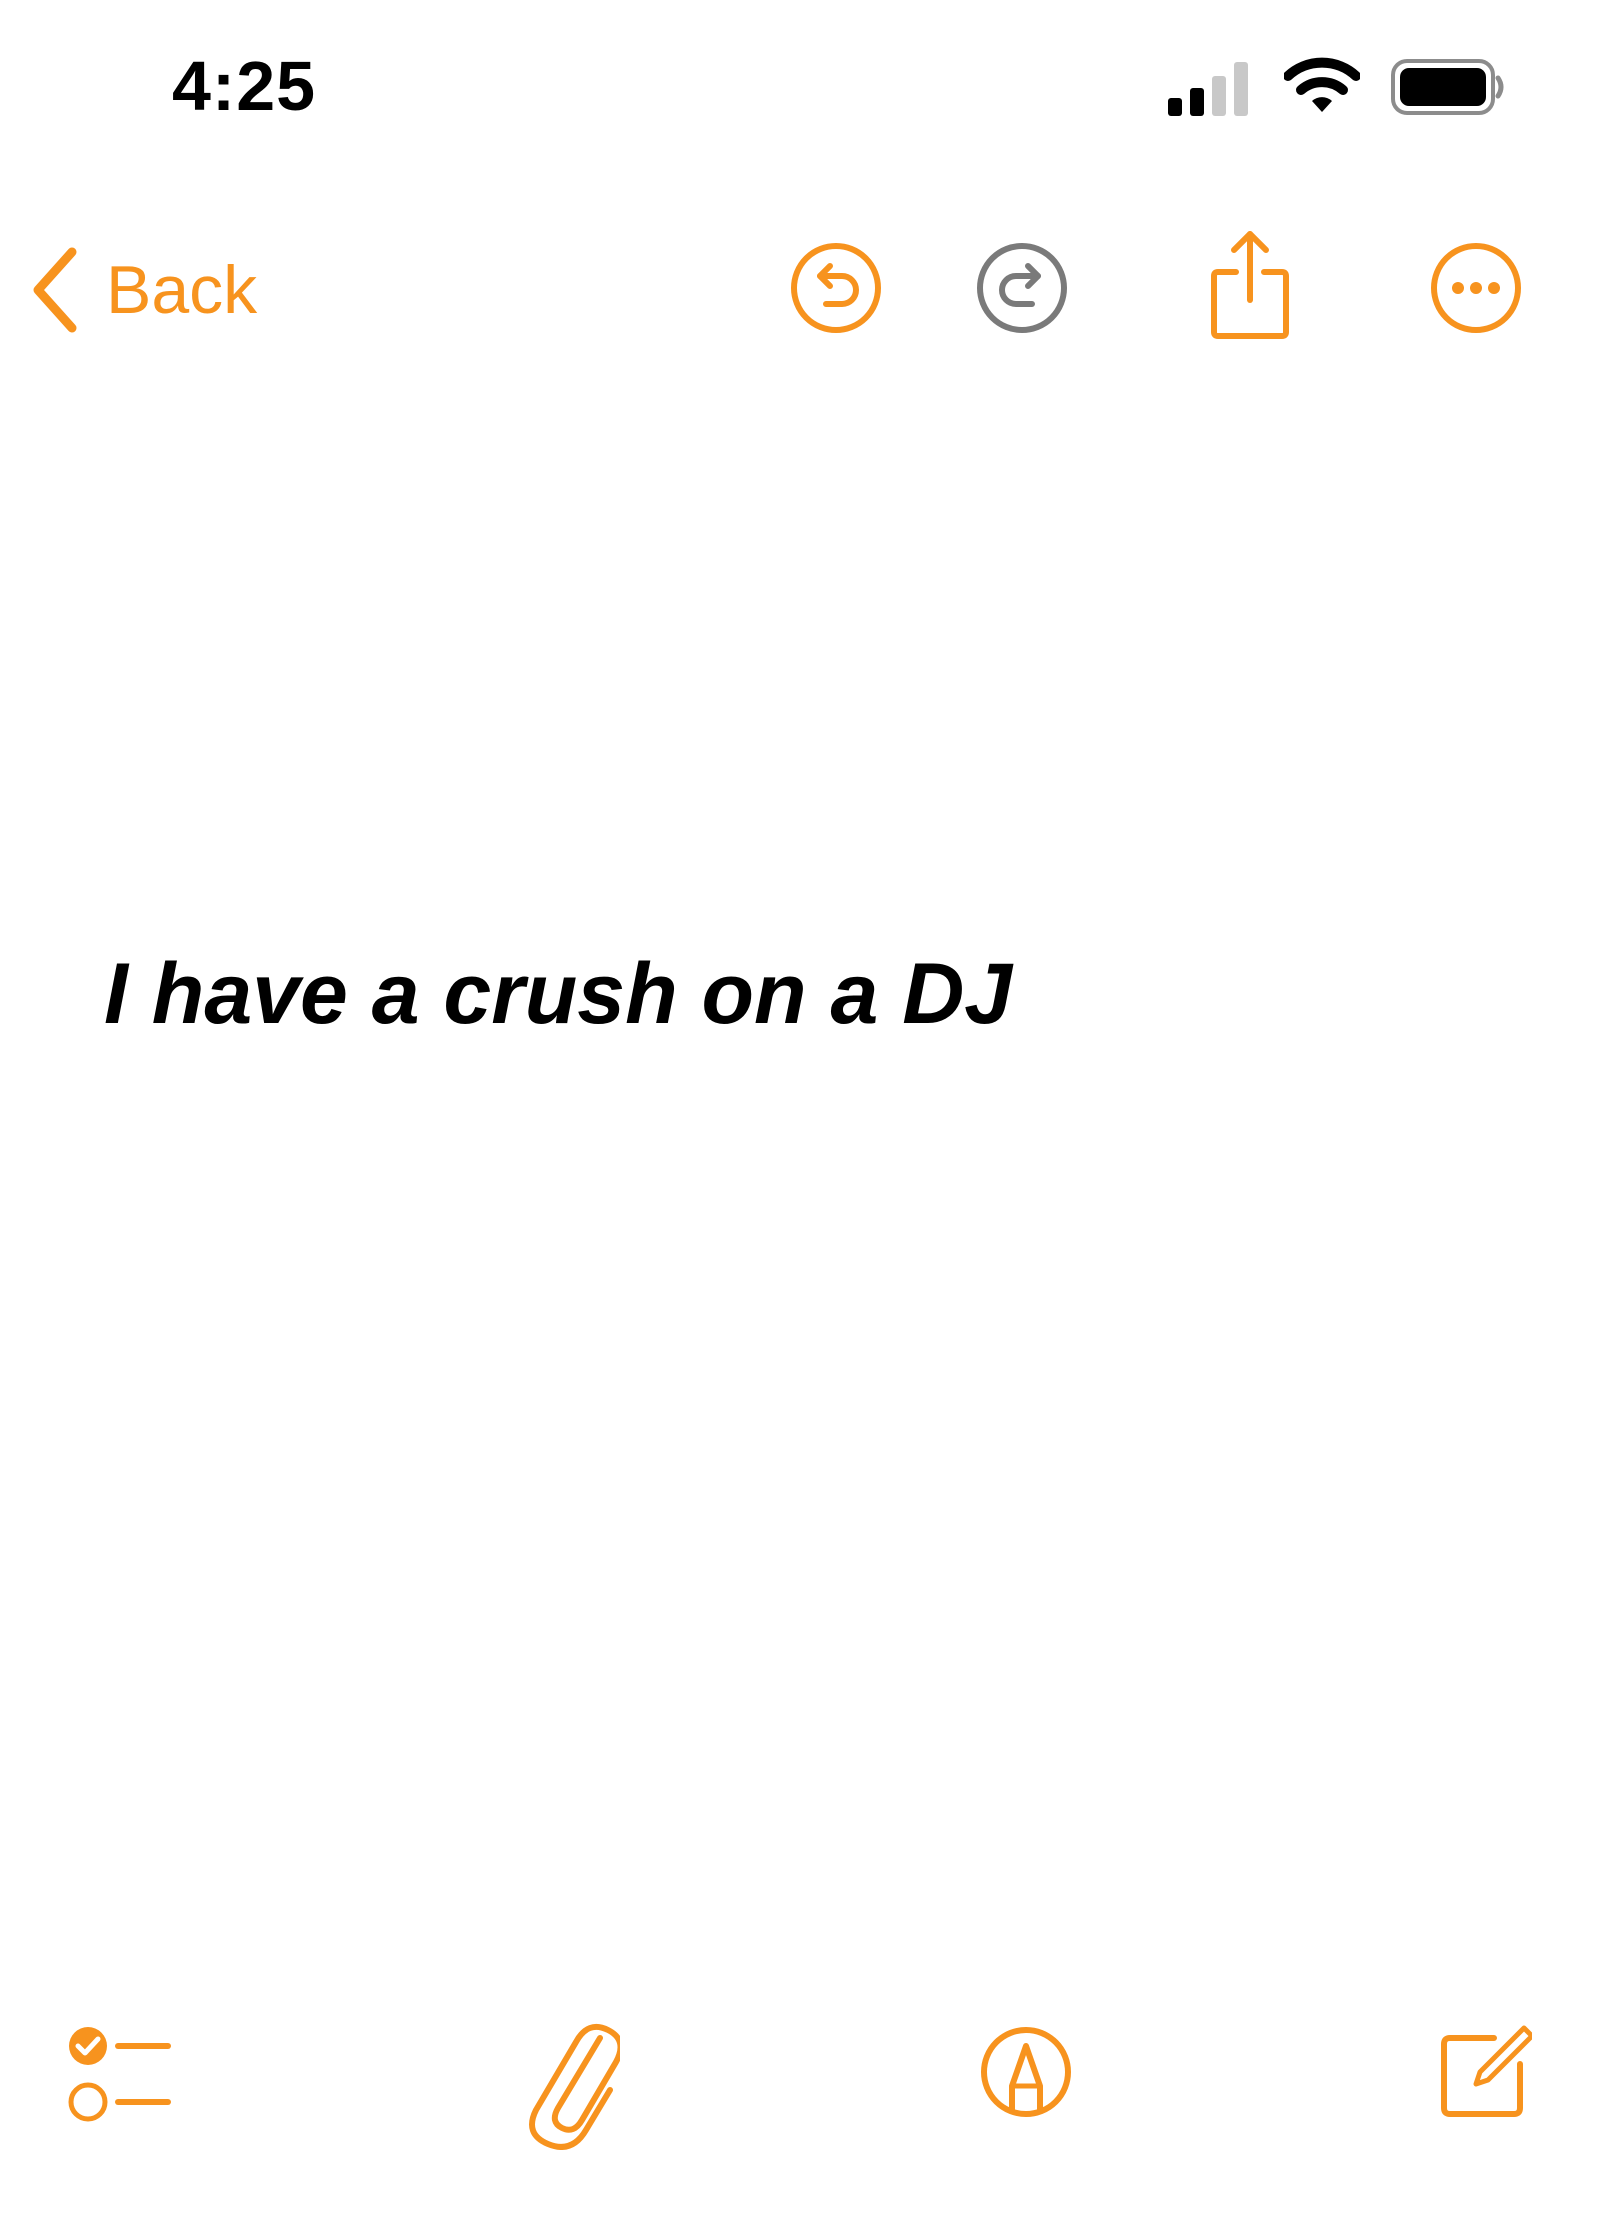 The image size is (1600, 2228). Describe the element at coordinates (1208, 89) in the screenshot. I see `cellular-signal-icon` at that location.